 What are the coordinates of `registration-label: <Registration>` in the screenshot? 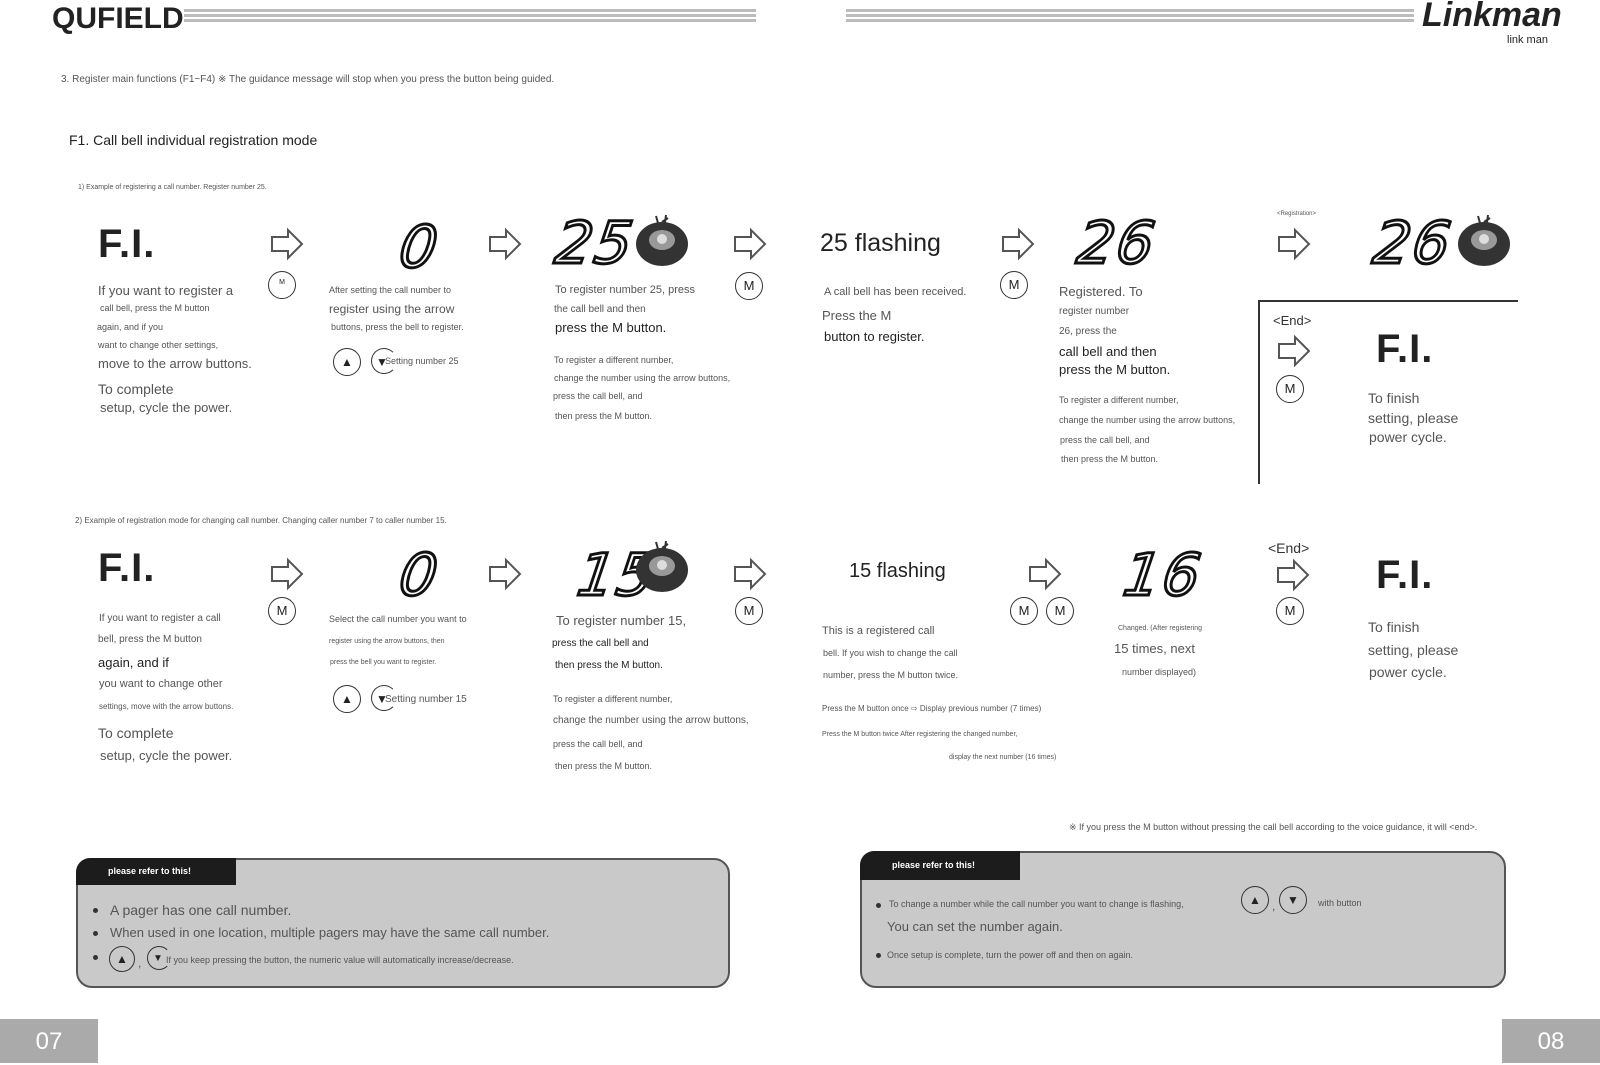 It's located at (1297, 214).